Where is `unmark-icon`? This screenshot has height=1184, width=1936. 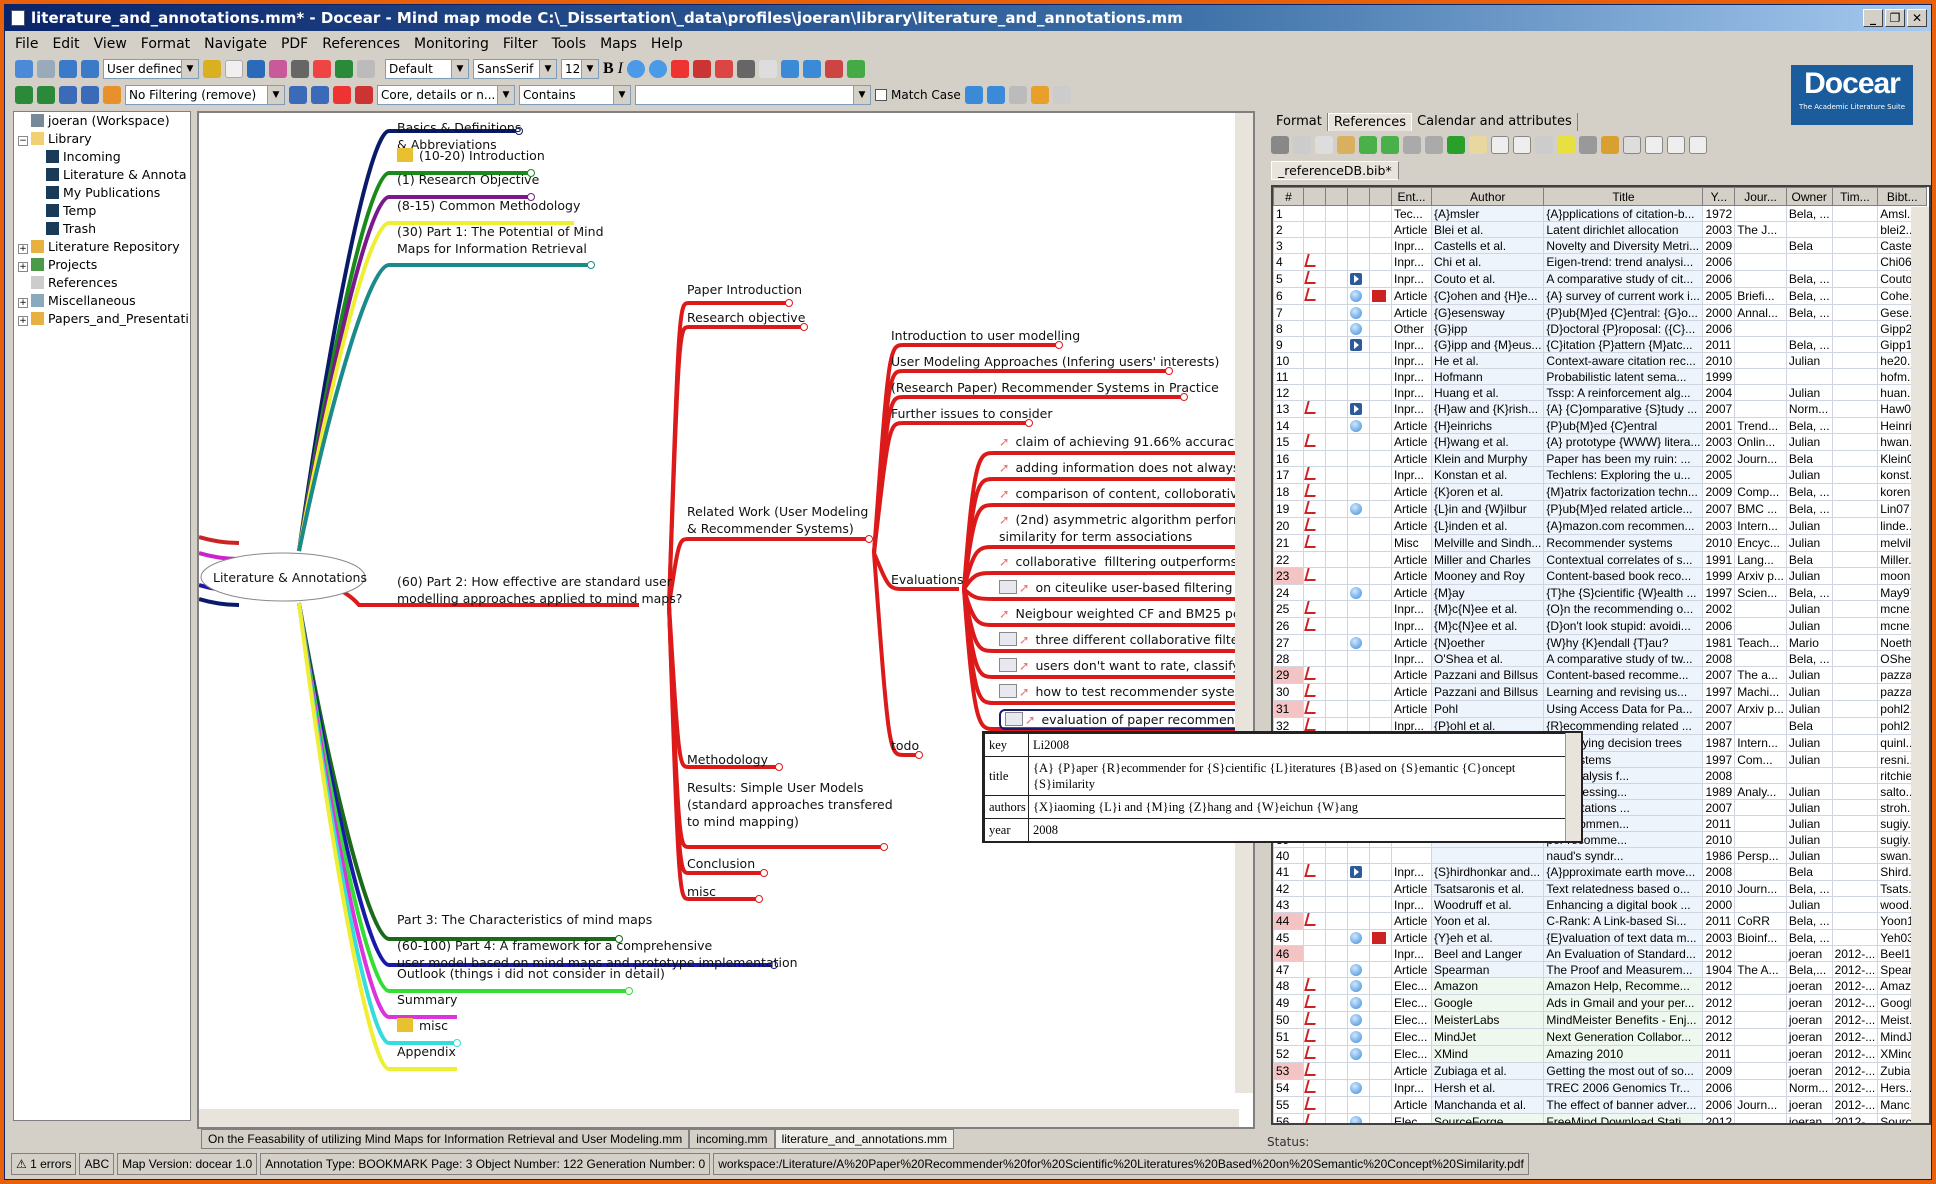 unmark-icon is located at coordinates (1588, 145).